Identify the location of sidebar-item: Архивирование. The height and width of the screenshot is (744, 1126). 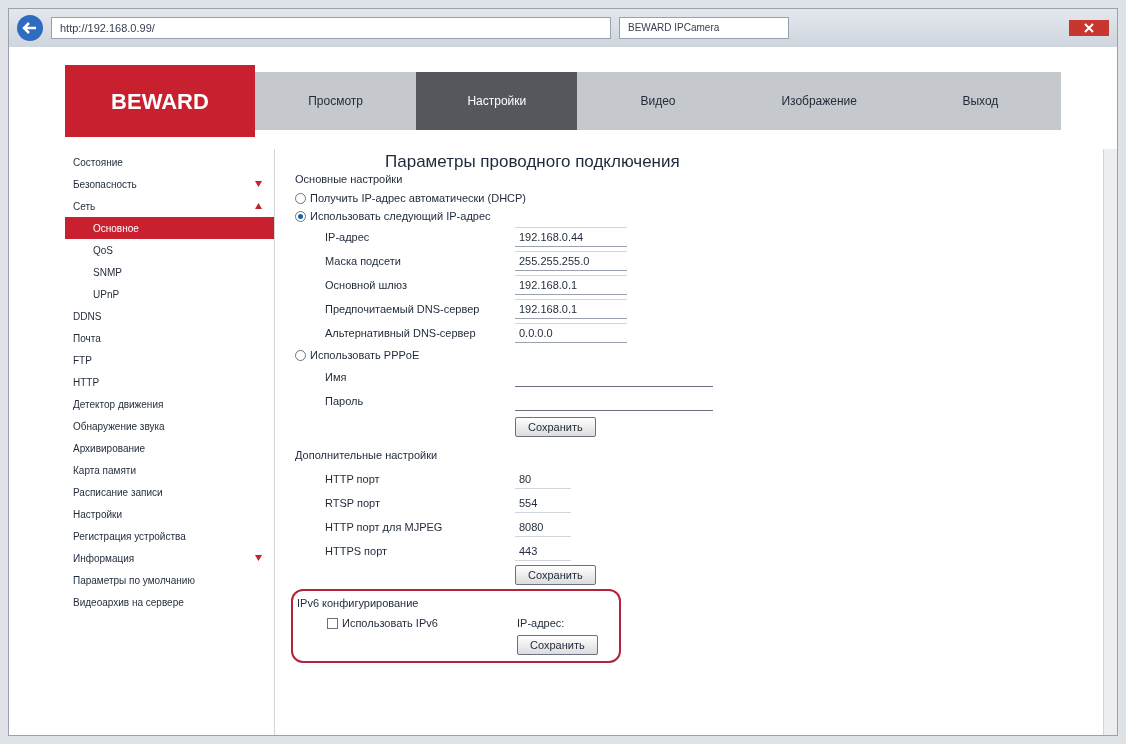
(169, 448).